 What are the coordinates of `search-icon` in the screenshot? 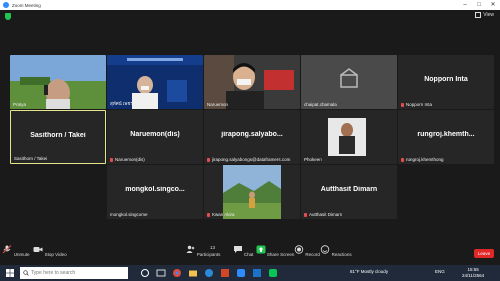 It's located at (26, 273).